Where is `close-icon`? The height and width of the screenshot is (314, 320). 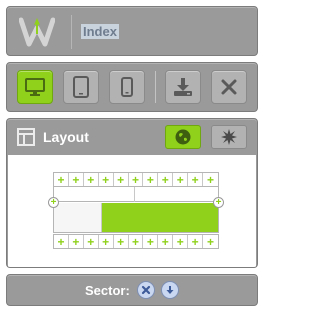 close-icon is located at coordinates (229, 87).